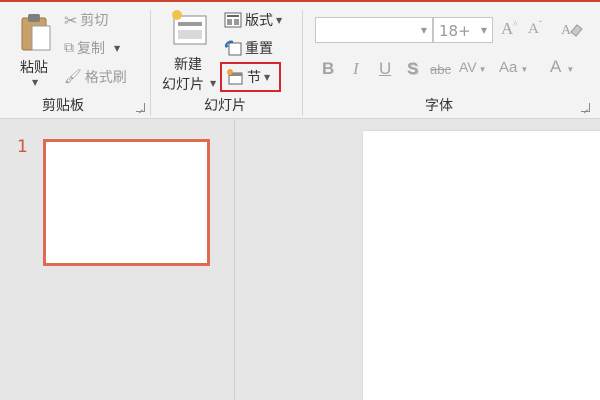  I want to click on bold-button: B, so click(328, 69).